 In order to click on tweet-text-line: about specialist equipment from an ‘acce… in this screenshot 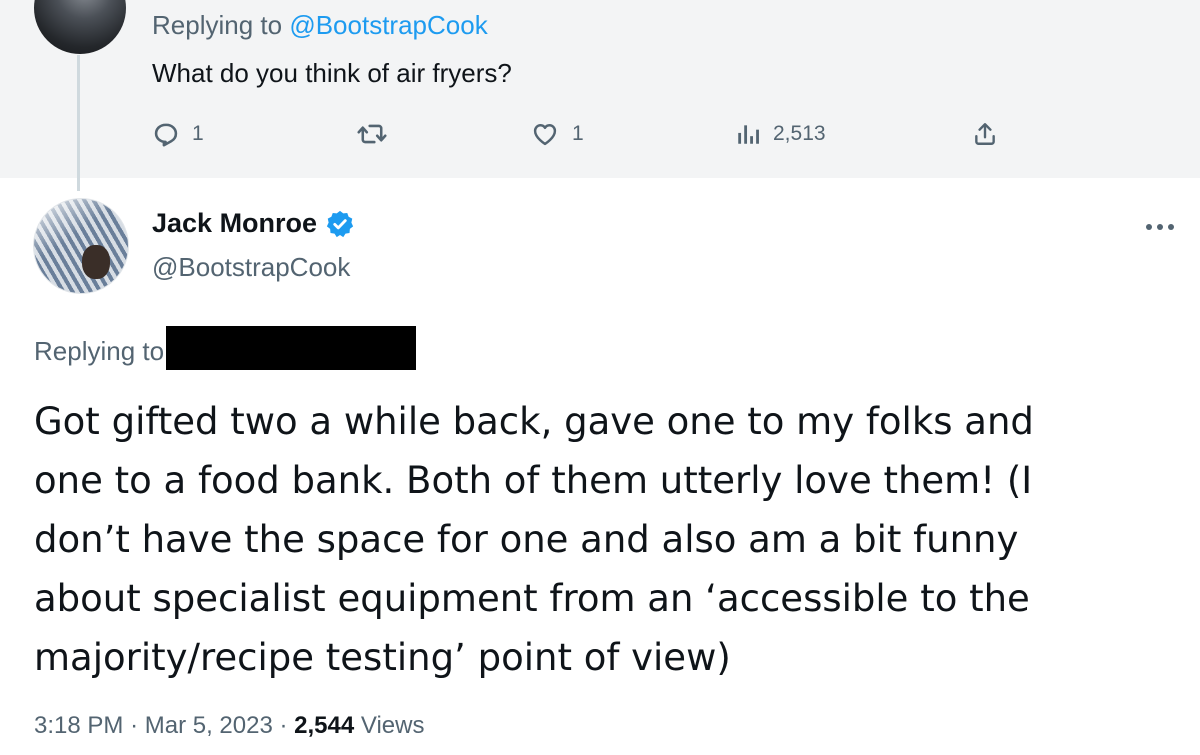, I will do `click(532, 598)`.